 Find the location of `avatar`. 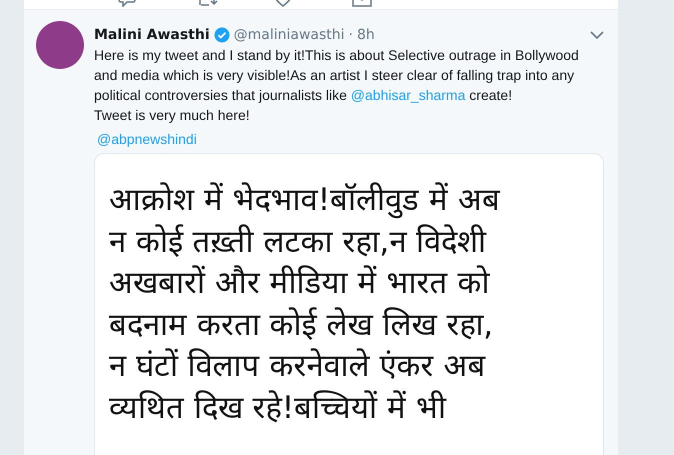

avatar is located at coordinates (60, 45).